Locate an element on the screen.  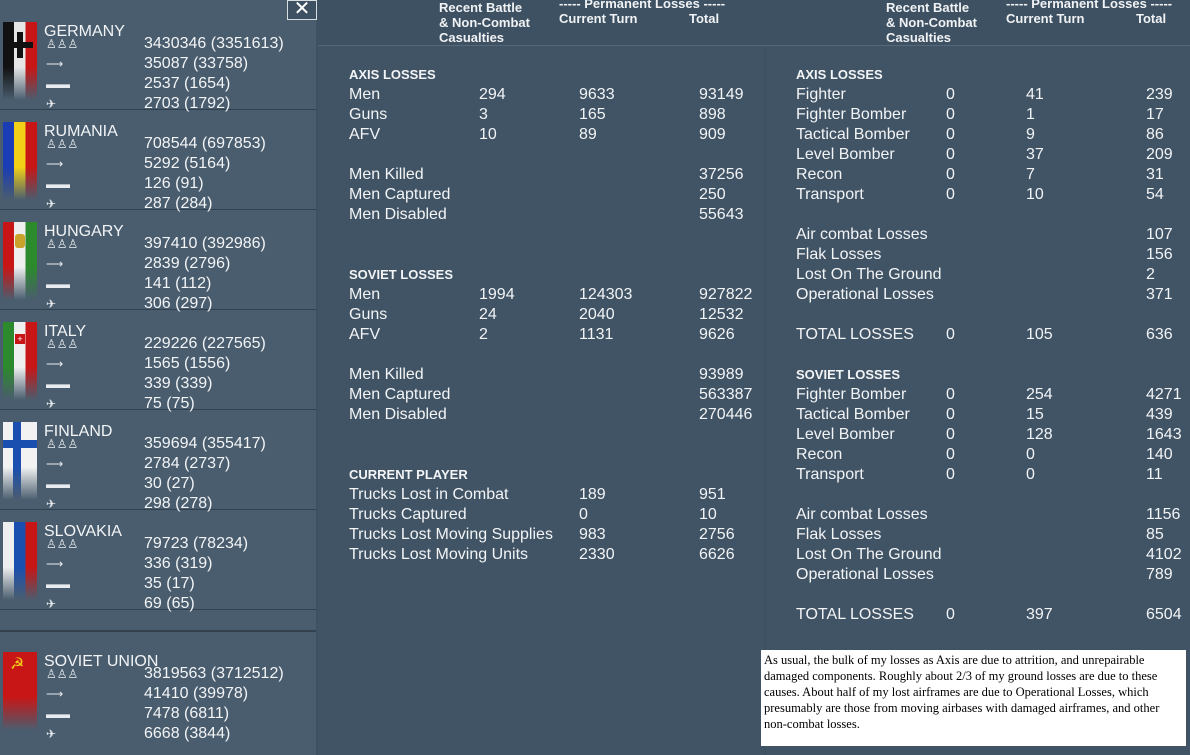
afv-losses: 7478 (6811) is located at coordinates (187, 713).